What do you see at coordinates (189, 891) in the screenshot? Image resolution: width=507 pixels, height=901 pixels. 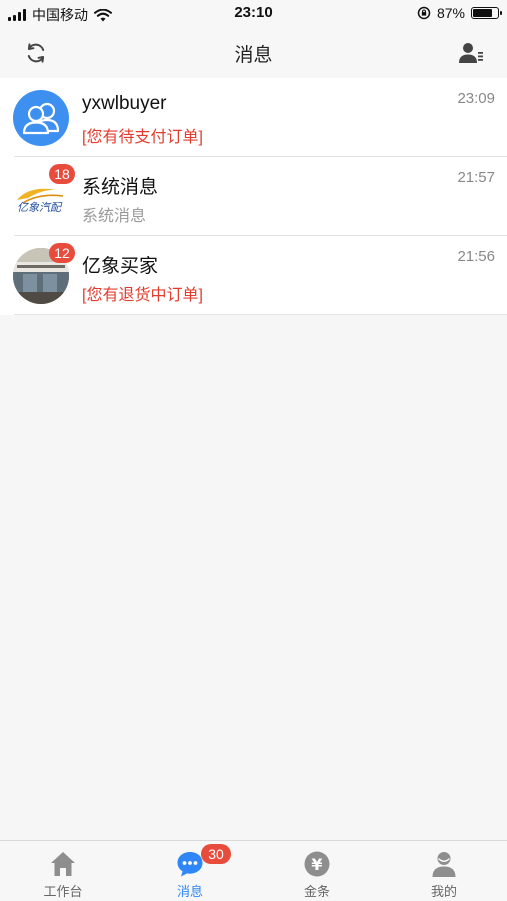 I see `tab-label: 消息` at bounding box center [189, 891].